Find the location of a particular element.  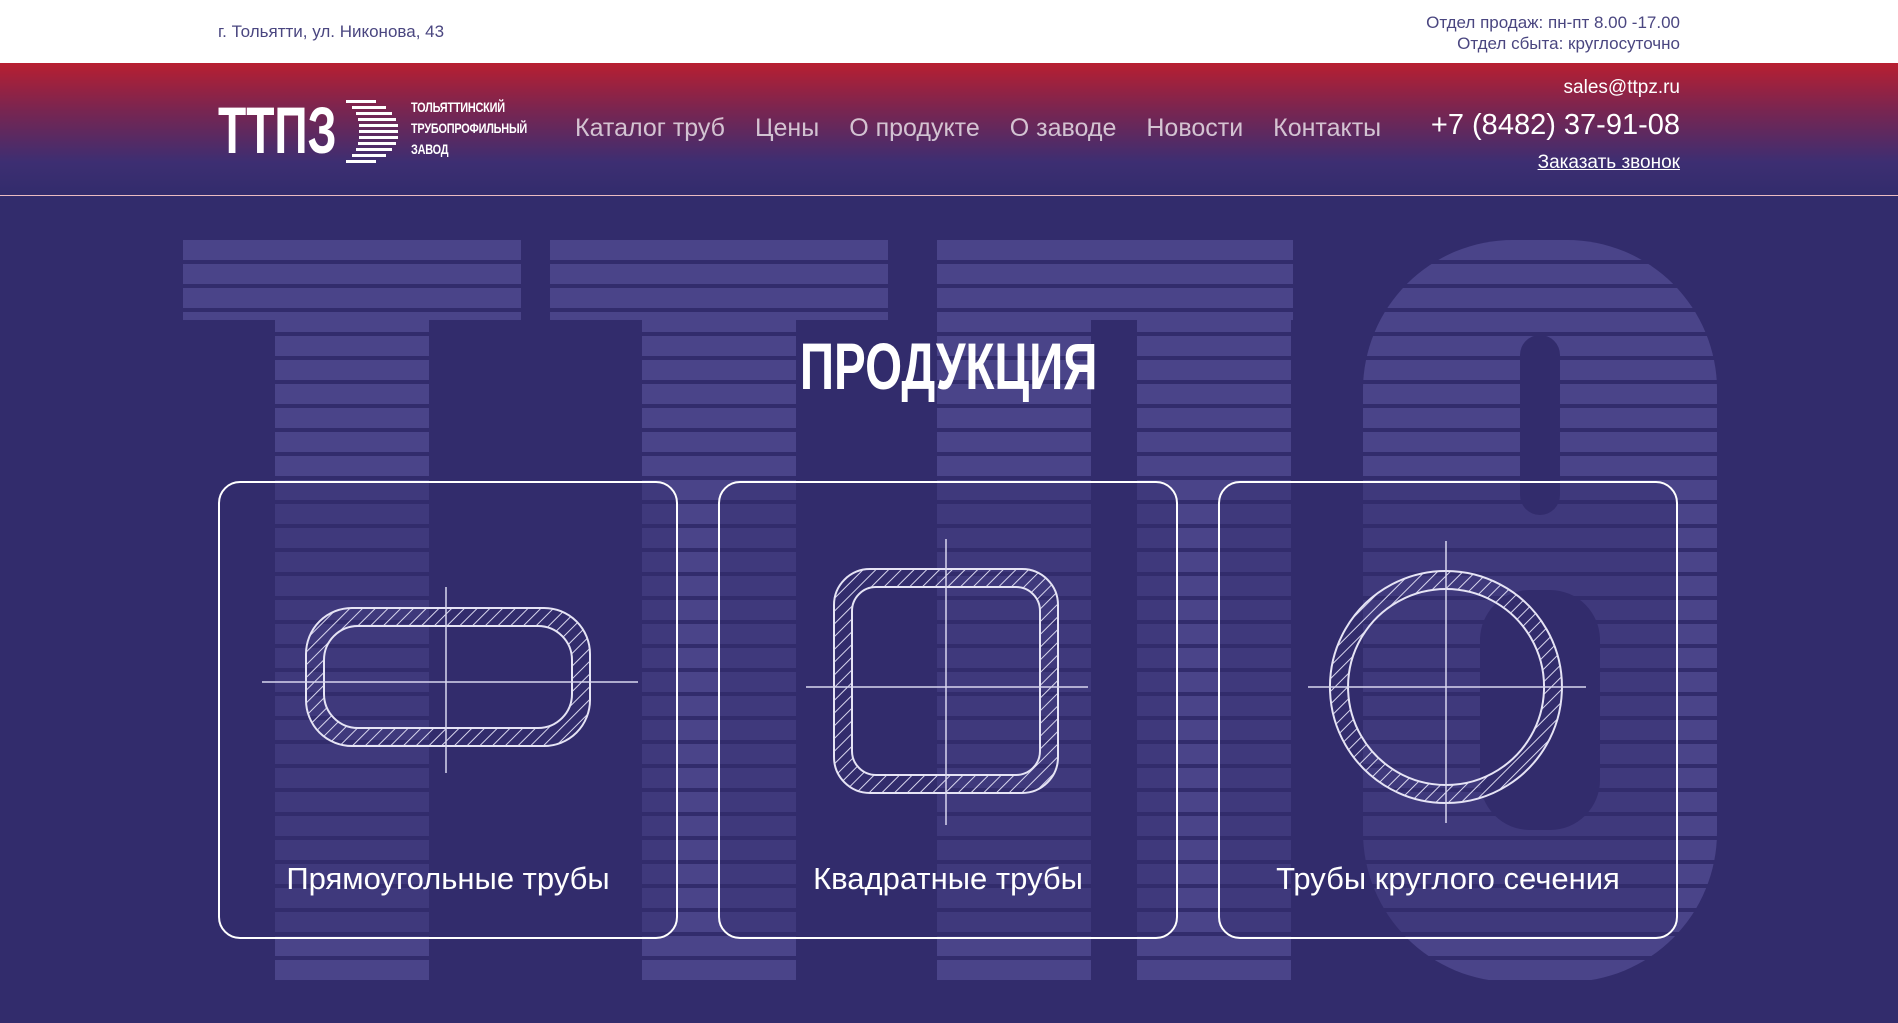

site-header: ТТПЗ Тольяттинский трубопрофильный завод is located at coordinates (949, 129).